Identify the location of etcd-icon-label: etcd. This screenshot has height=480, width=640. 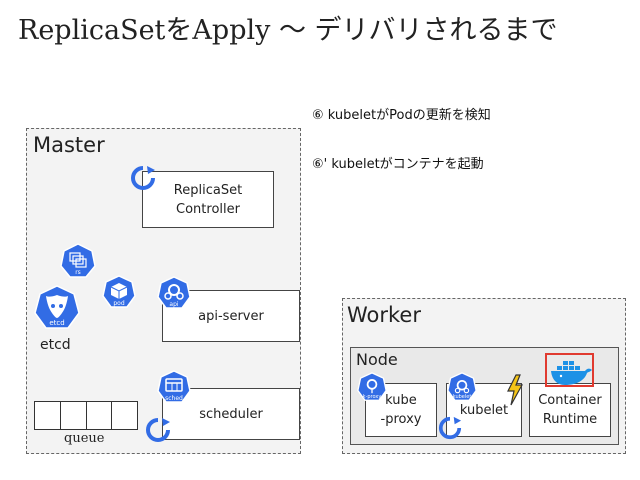
(57, 323).